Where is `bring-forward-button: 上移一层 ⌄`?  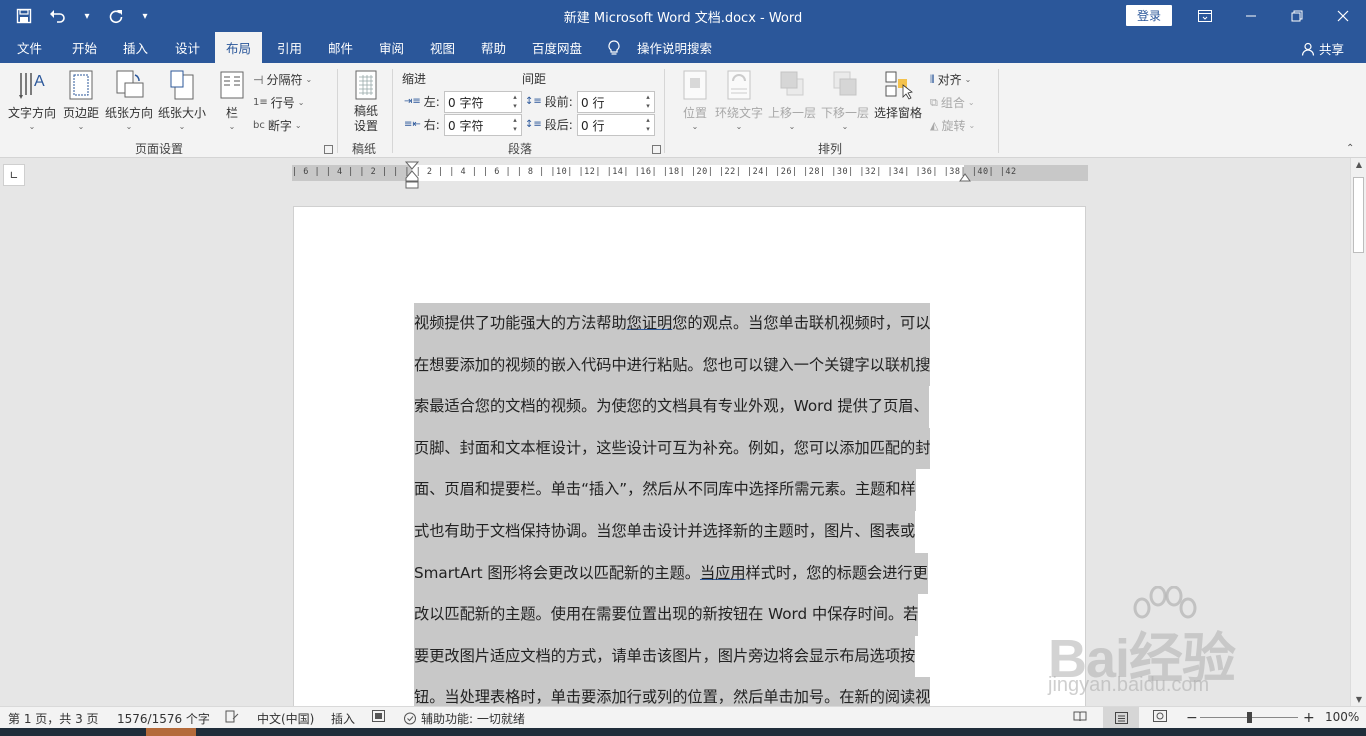 bring-forward-button: 上移一层 ⌄ is located at coordinates (792, 100).